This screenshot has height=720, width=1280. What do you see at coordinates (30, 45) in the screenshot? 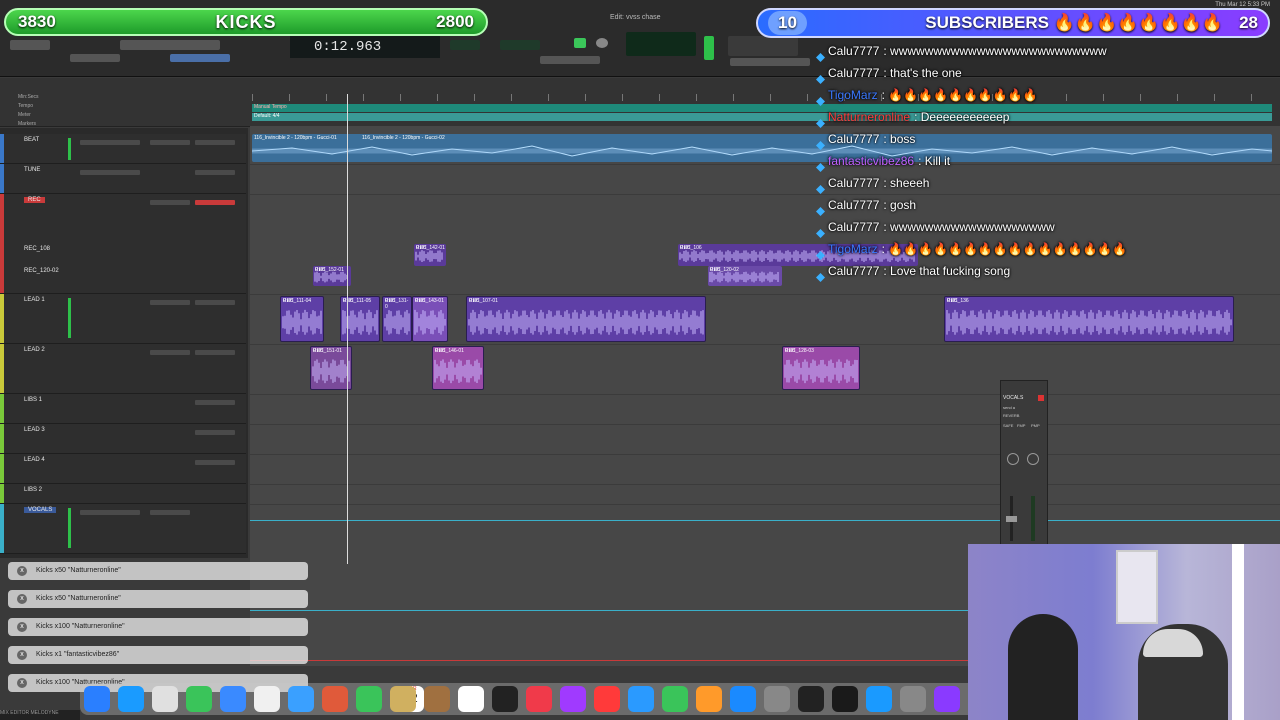
I see `mode-buttons` at bounding box center [30, 45].